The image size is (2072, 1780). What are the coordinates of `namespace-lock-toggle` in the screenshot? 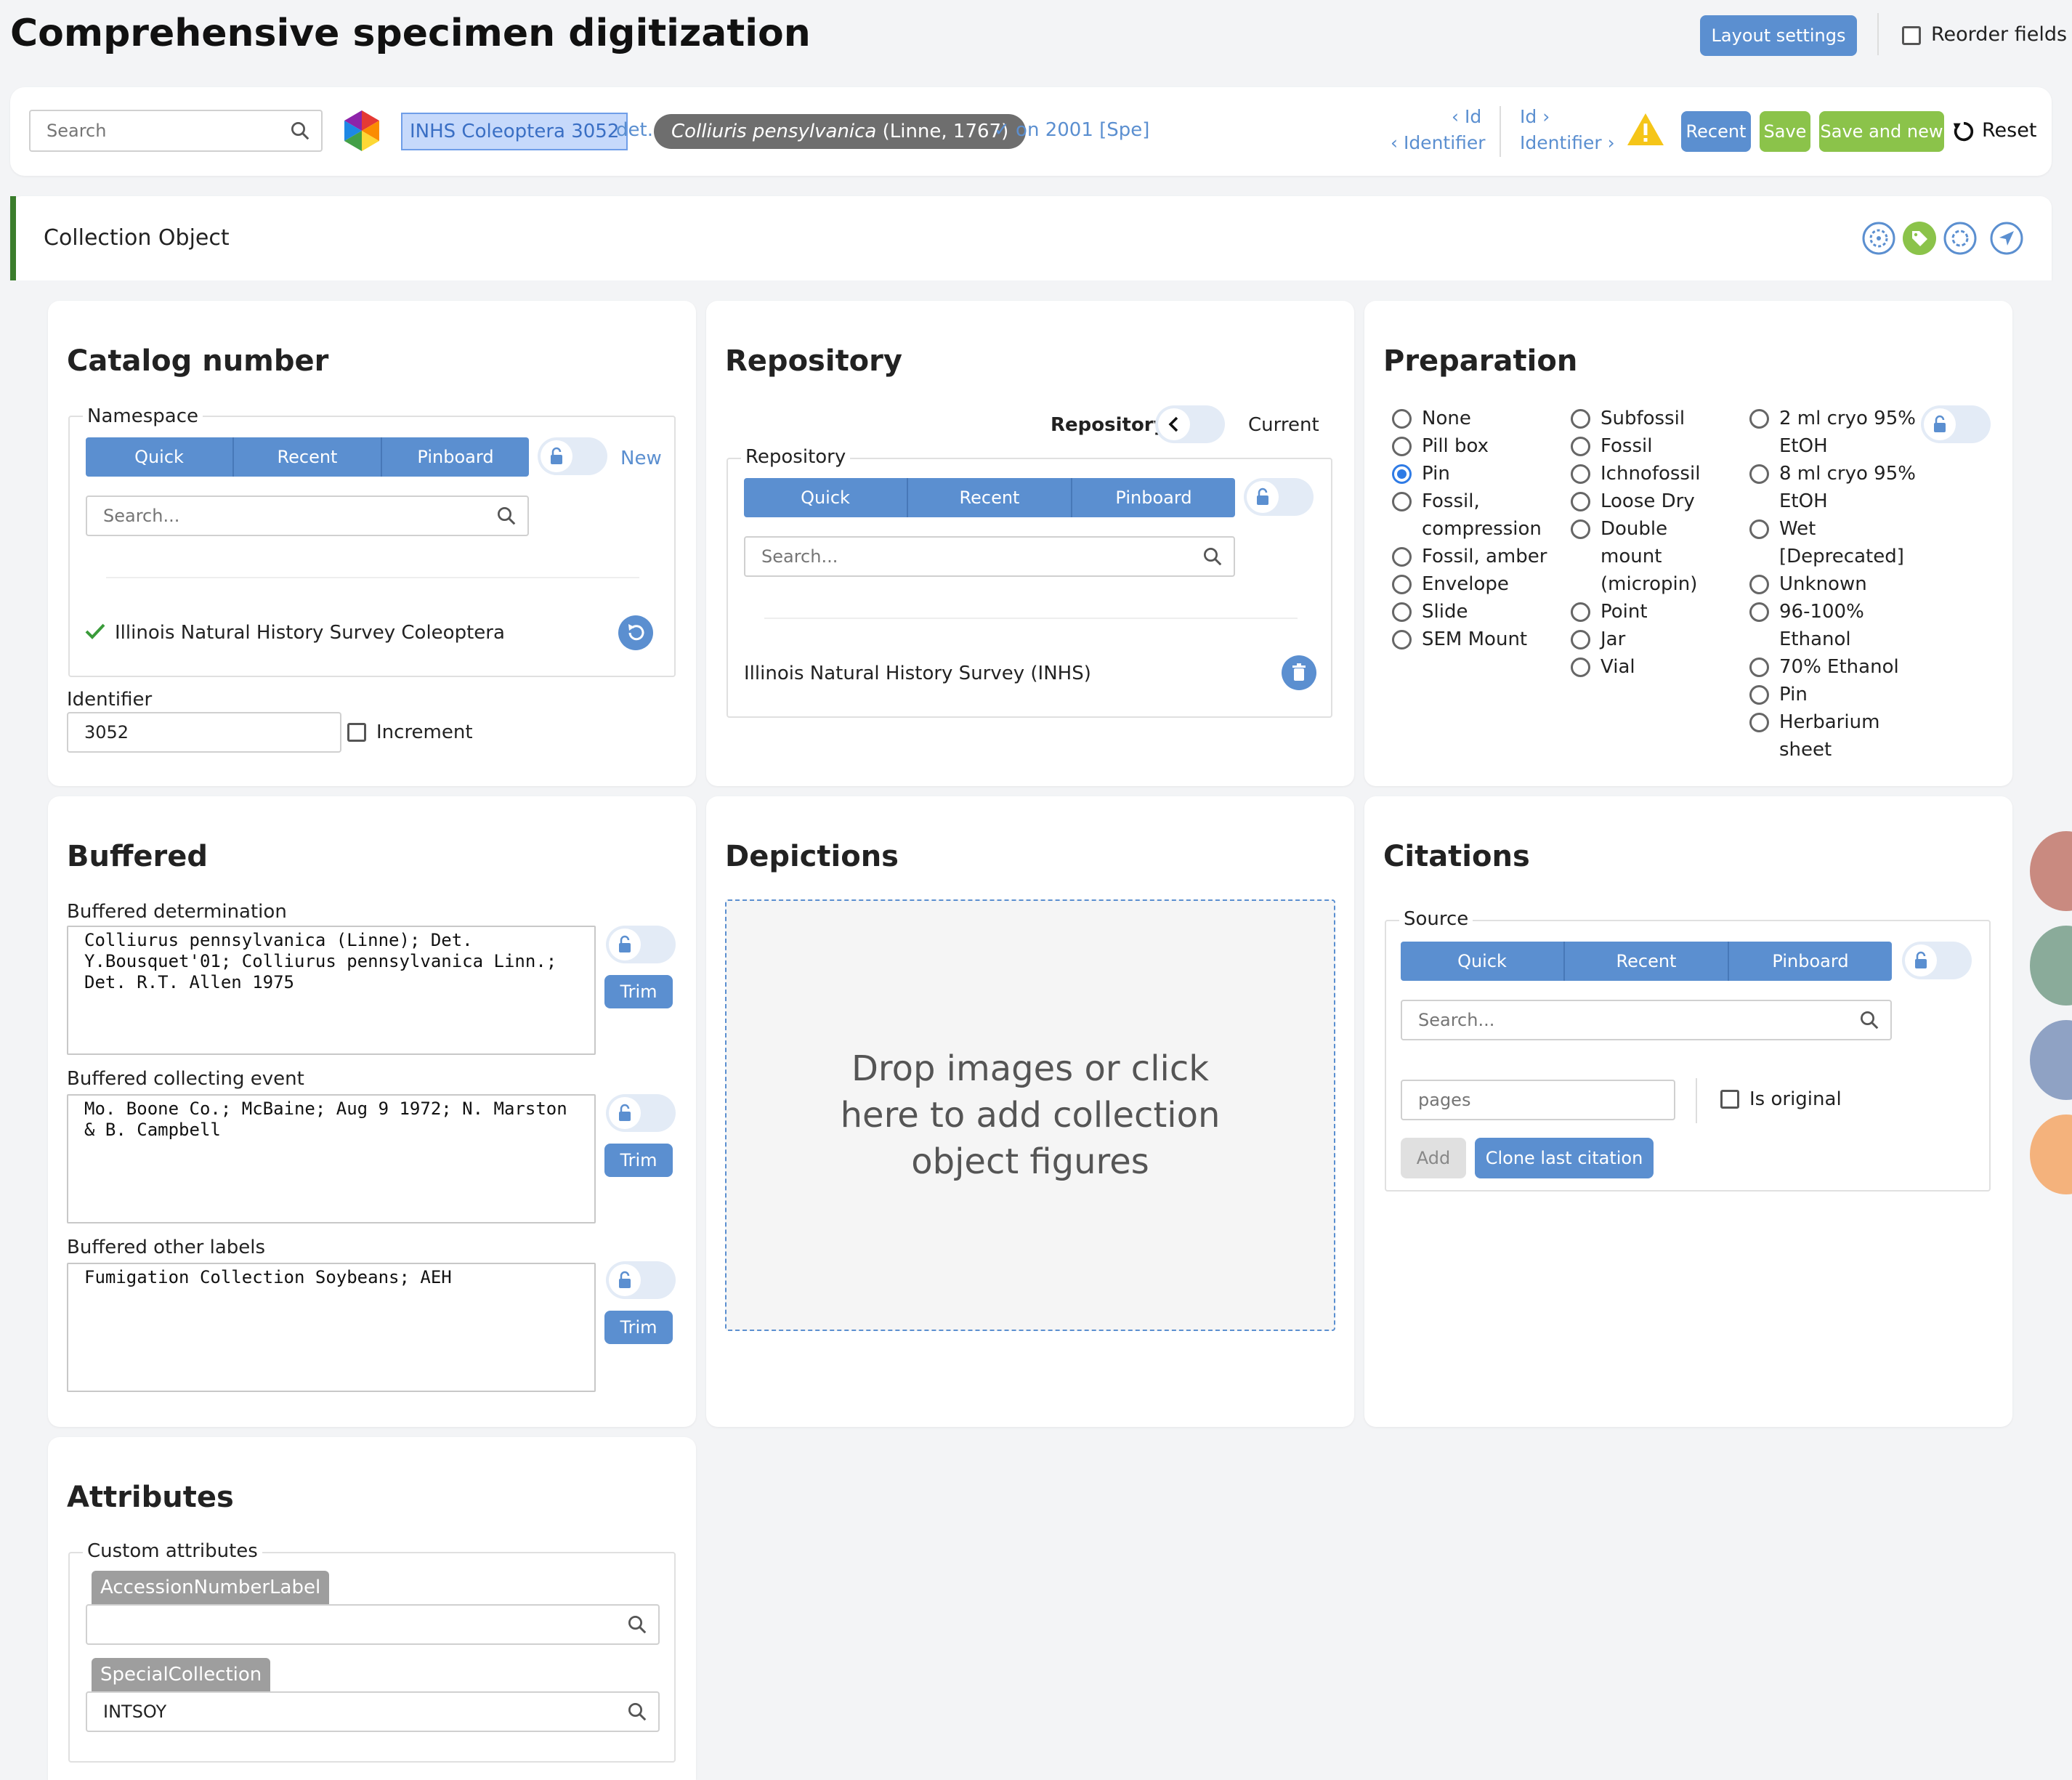 It's located at (572, 456).